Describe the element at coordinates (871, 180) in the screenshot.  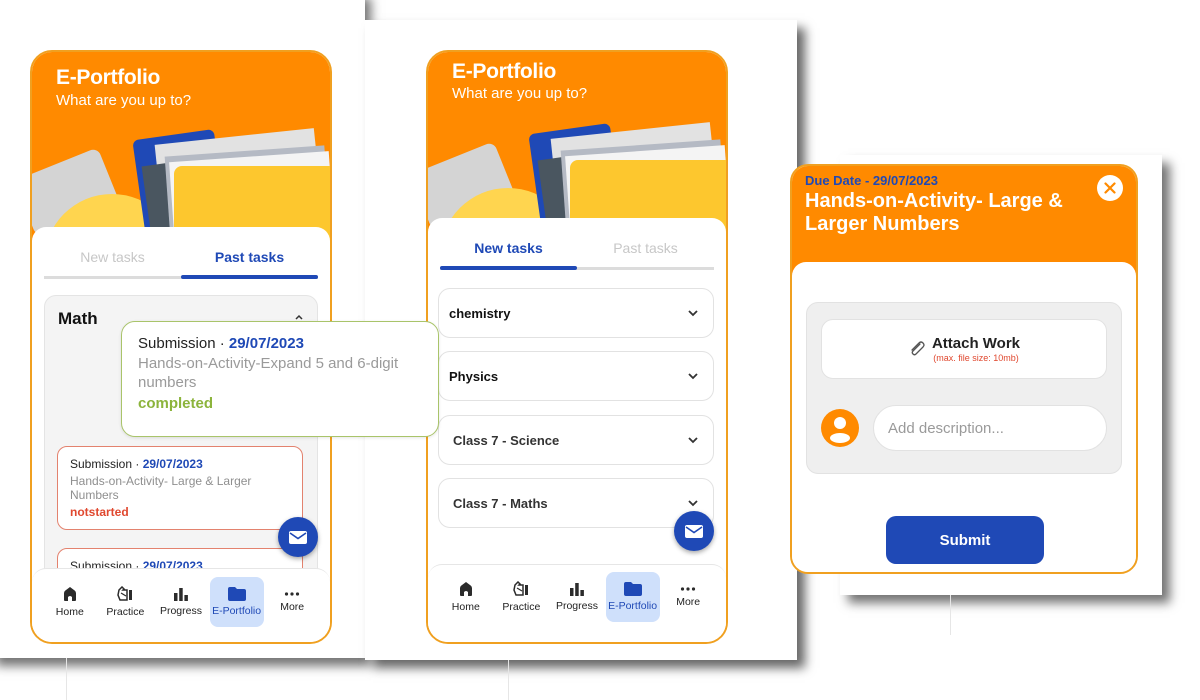
I see `due-date: Due Date - 29/07/2023` at that location.